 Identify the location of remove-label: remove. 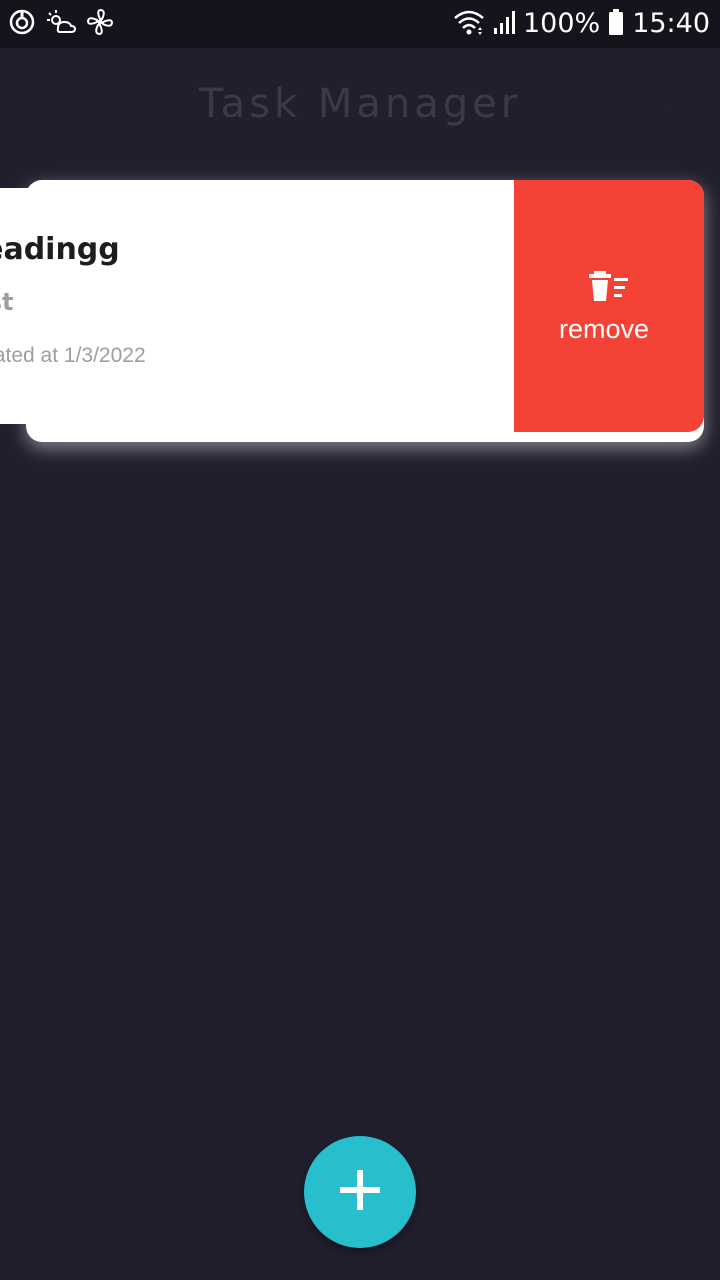
(604, 328).